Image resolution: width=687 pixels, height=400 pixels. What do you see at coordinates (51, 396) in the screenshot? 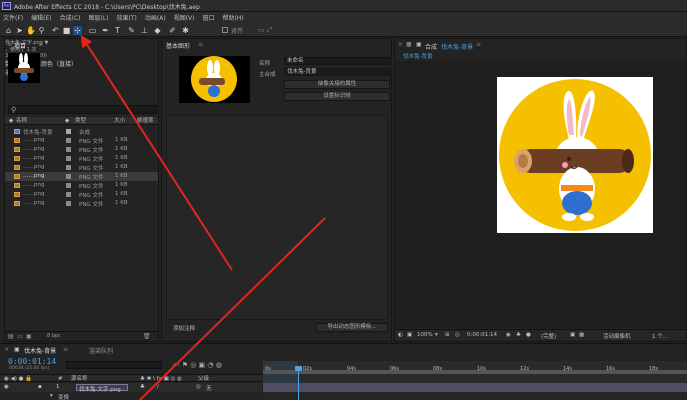
I see `expand-chevron-icon: ▾` at bounding box center [51, 396].